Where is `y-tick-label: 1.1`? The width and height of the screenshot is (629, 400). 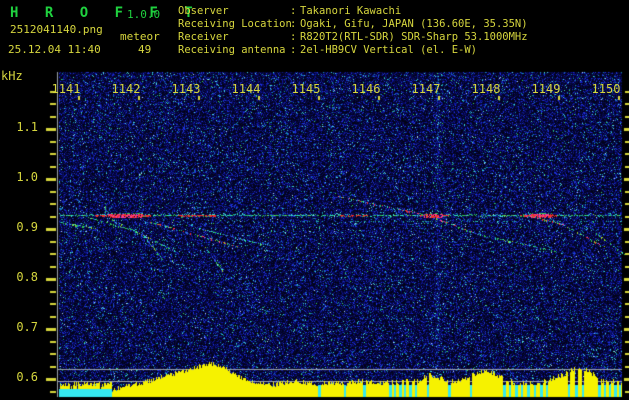 y-tick-label: 1.1 is located at coordinates (27, 127).